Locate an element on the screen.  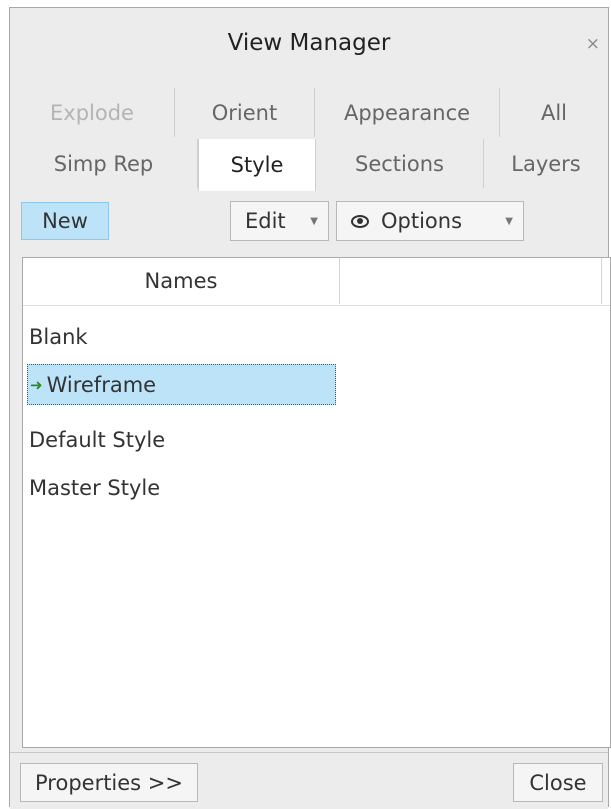
new-button: New is located at coordinates (65, 221).